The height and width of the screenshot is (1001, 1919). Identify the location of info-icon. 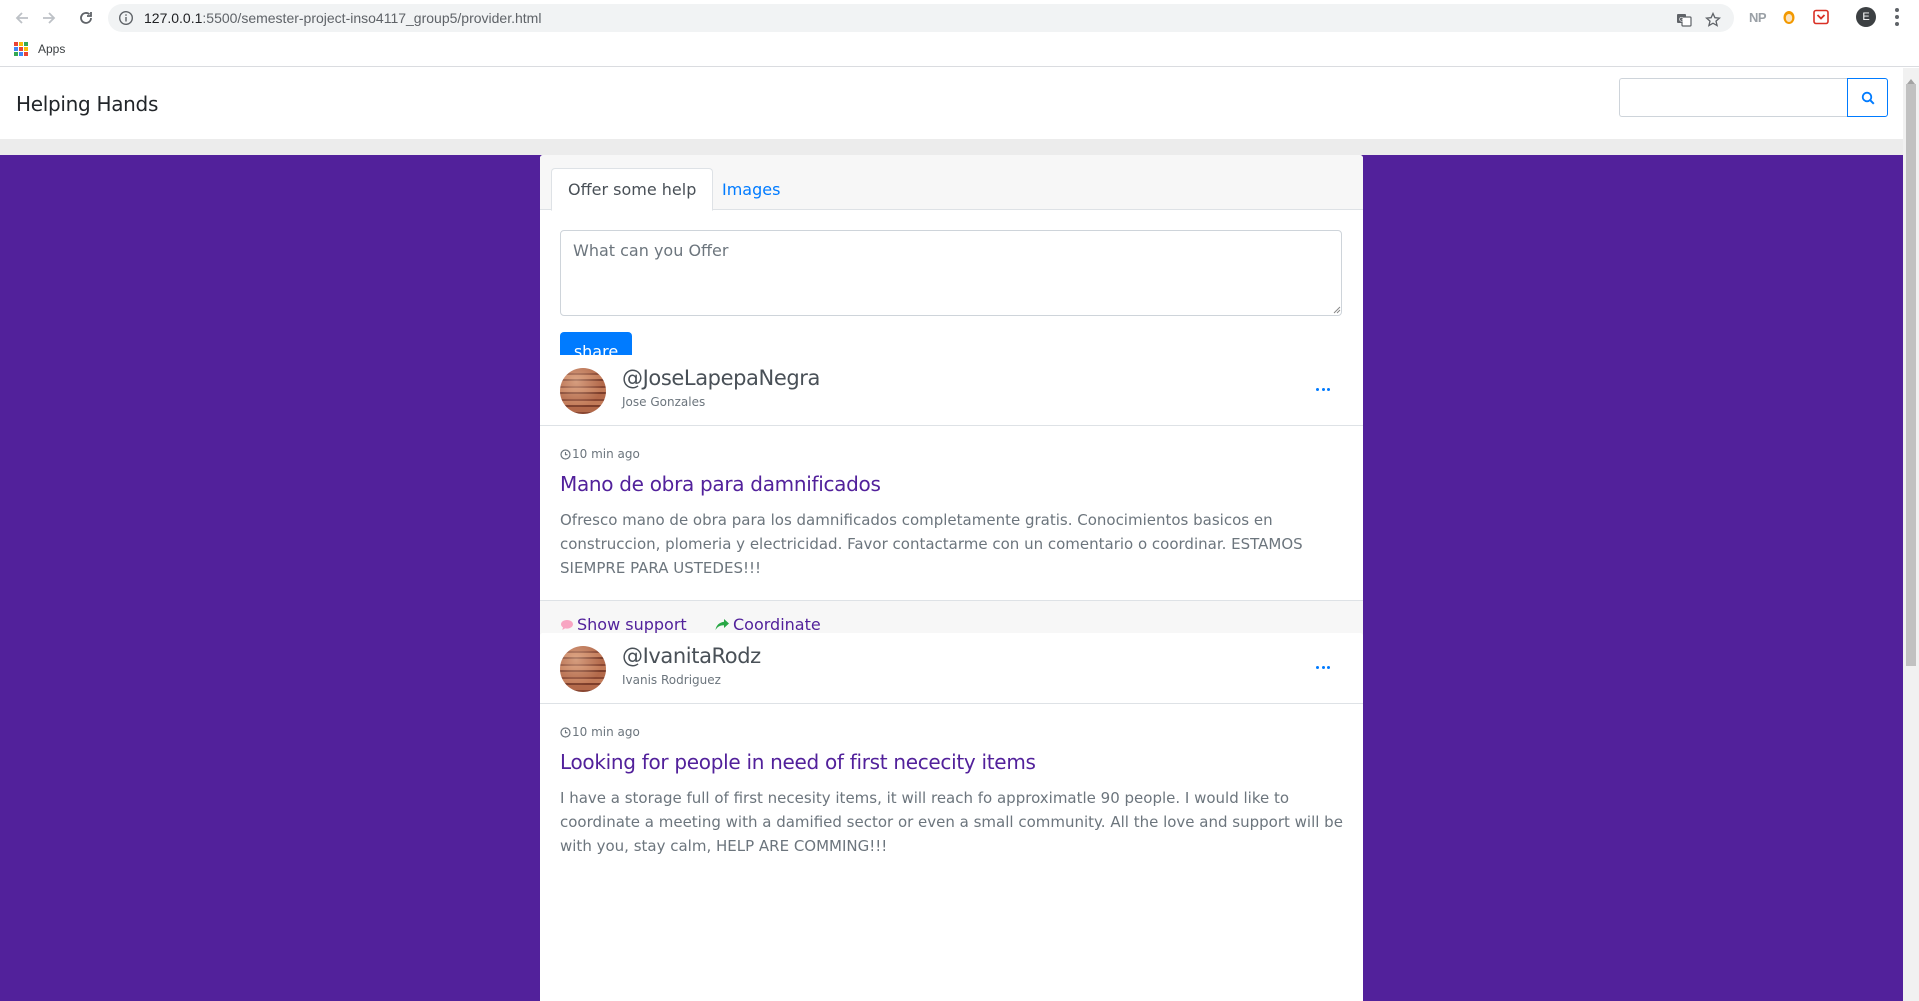
(126, 18).